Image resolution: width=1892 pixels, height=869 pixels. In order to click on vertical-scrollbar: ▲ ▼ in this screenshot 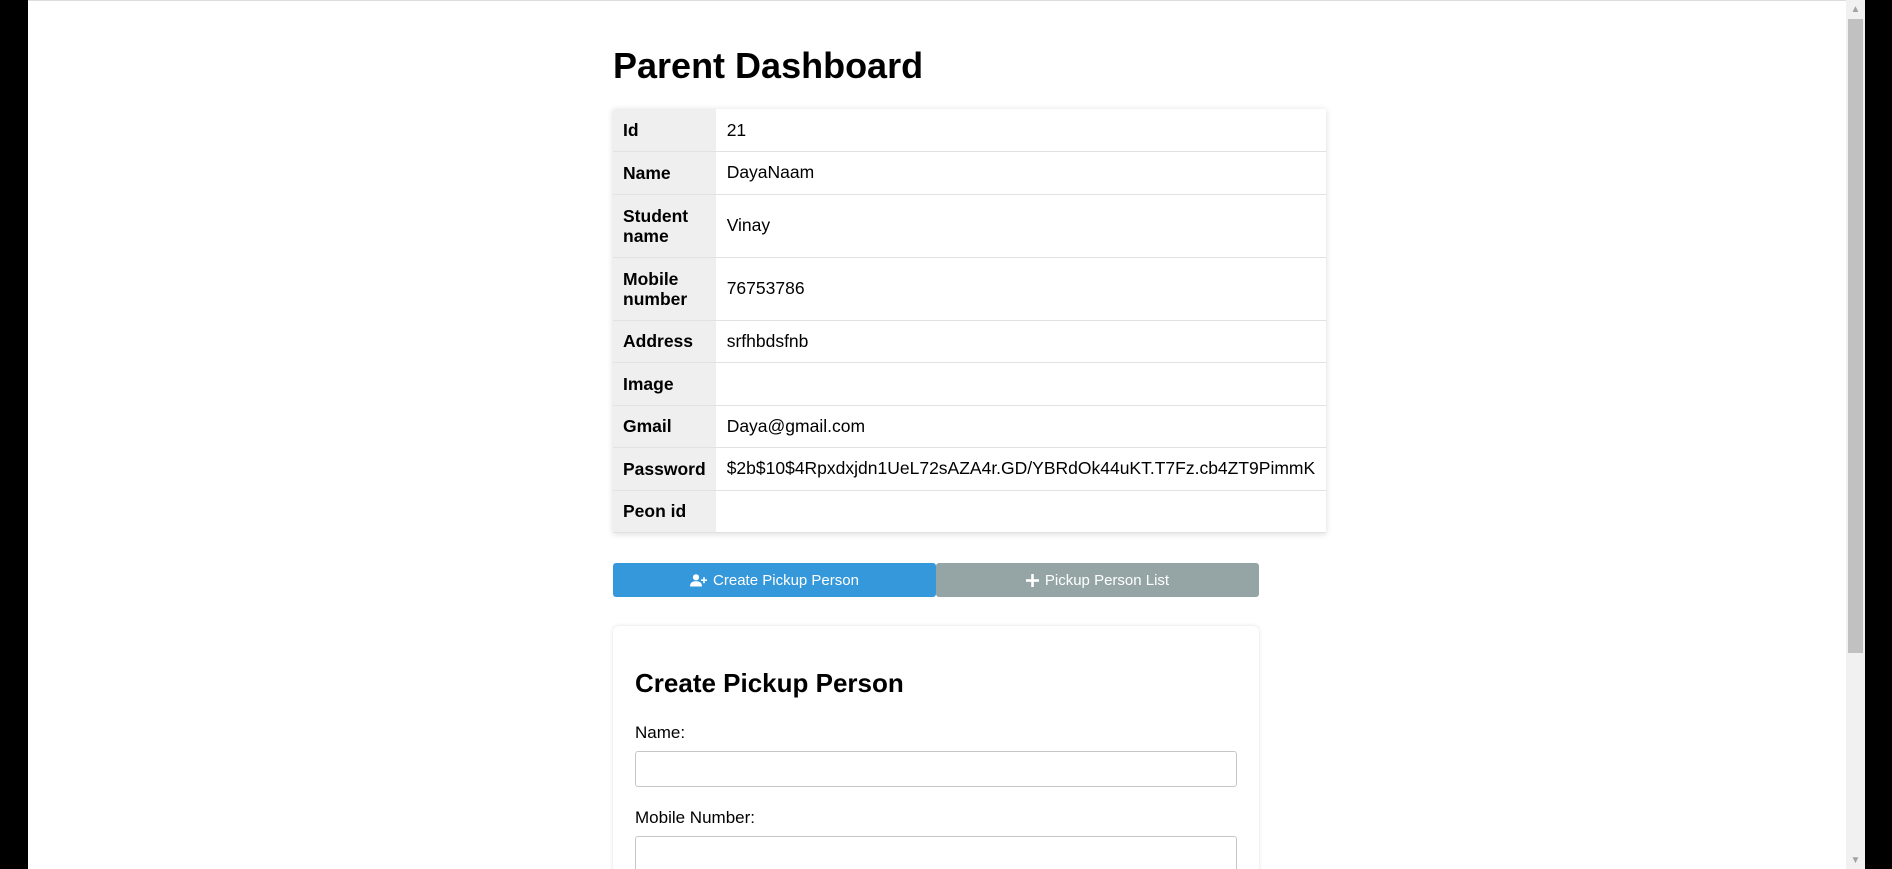, I will do `click(1855, 434)`.